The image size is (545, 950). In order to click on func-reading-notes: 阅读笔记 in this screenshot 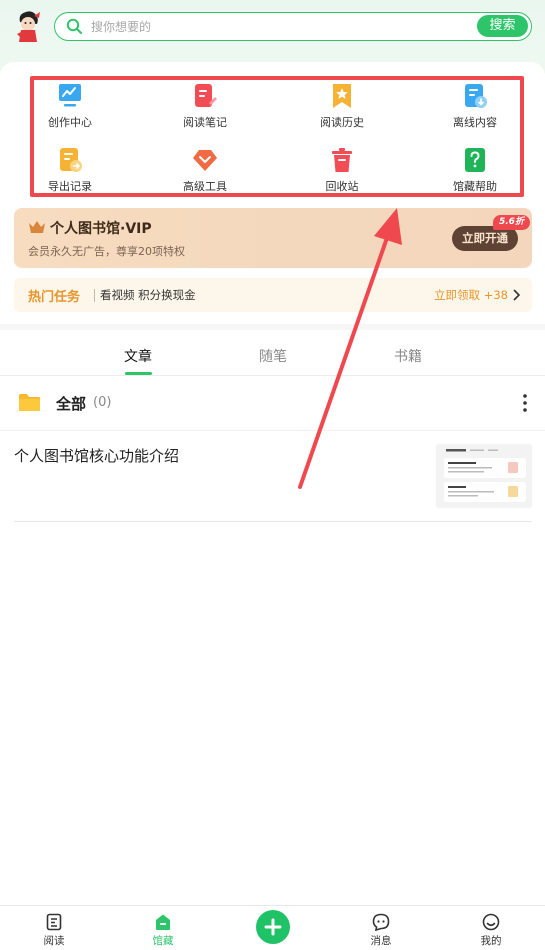, I will do `click(205, 106)`.